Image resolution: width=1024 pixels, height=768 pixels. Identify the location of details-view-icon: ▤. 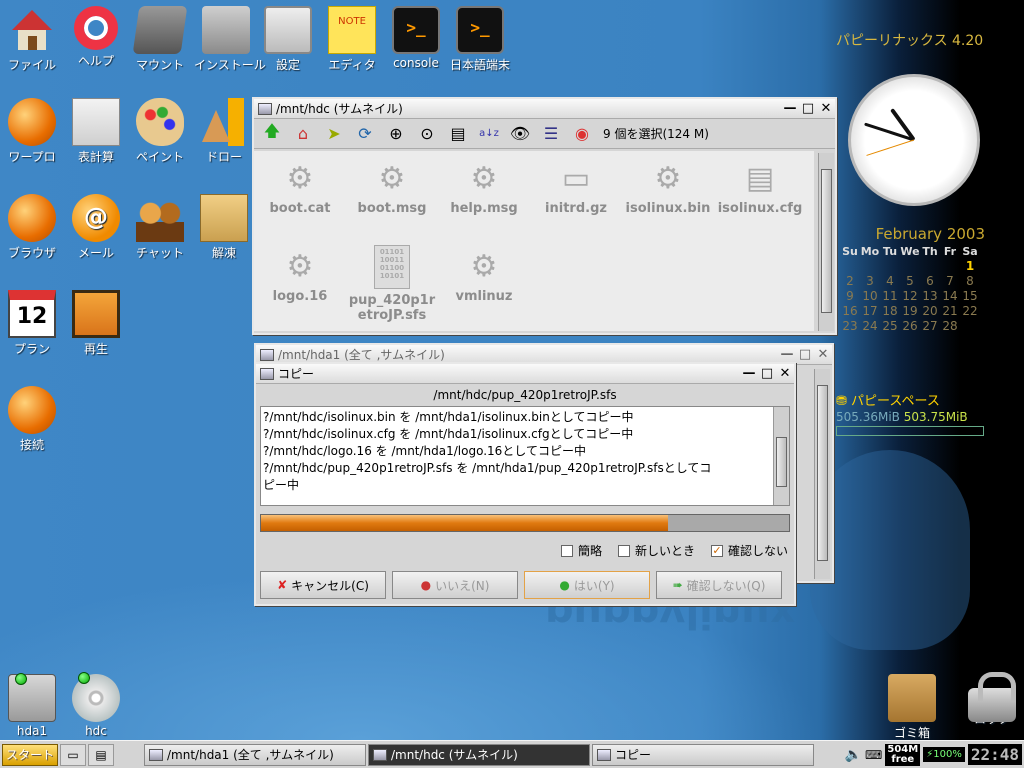
(458, 134).